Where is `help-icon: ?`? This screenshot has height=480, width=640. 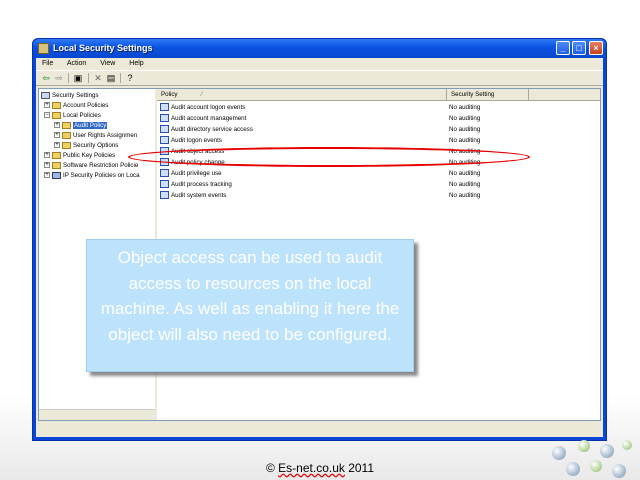
help-icon: ? is located at coordinates (130, 78).